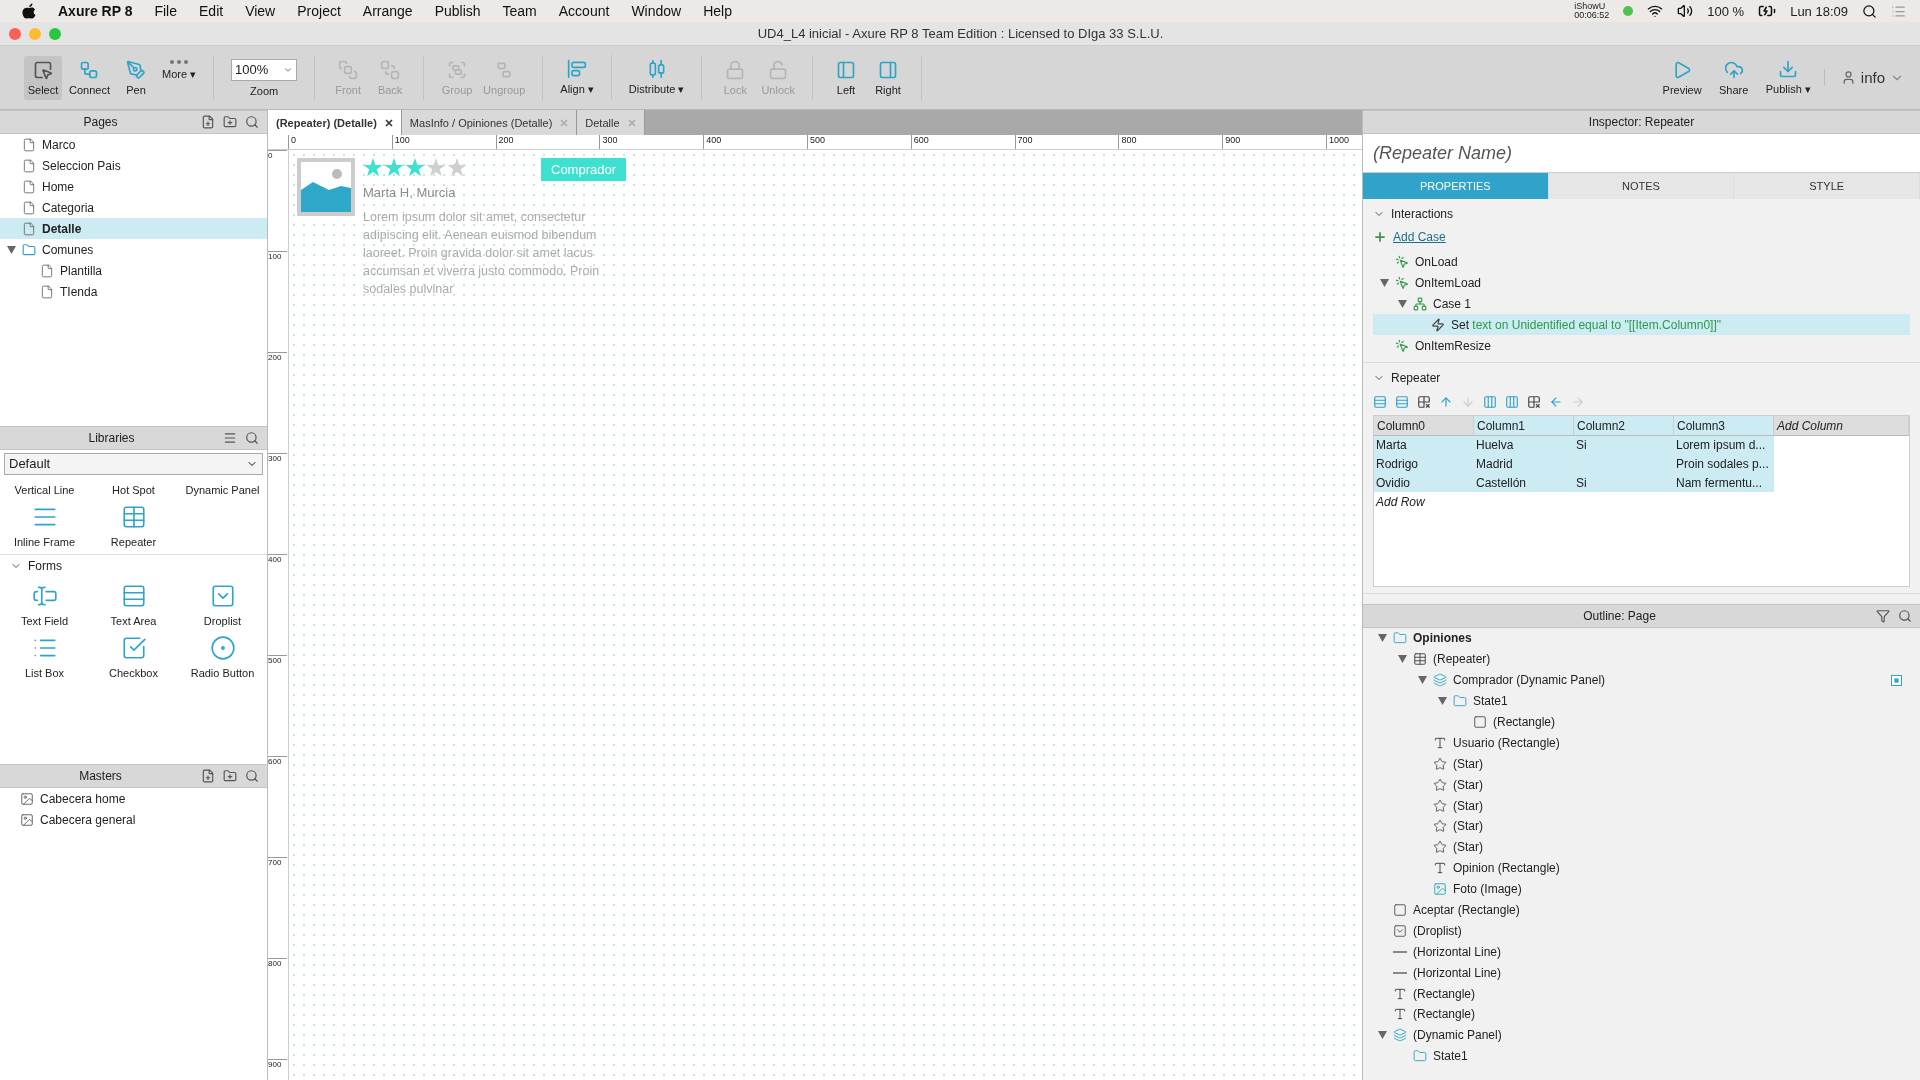 Image resolution: width=1920 pixels, height=1080 pixels. What do you see at coordinates (1788, 77) in the screenshot?
I see `publish-tool: Publish ▾` at bounding box center [1788, 77].